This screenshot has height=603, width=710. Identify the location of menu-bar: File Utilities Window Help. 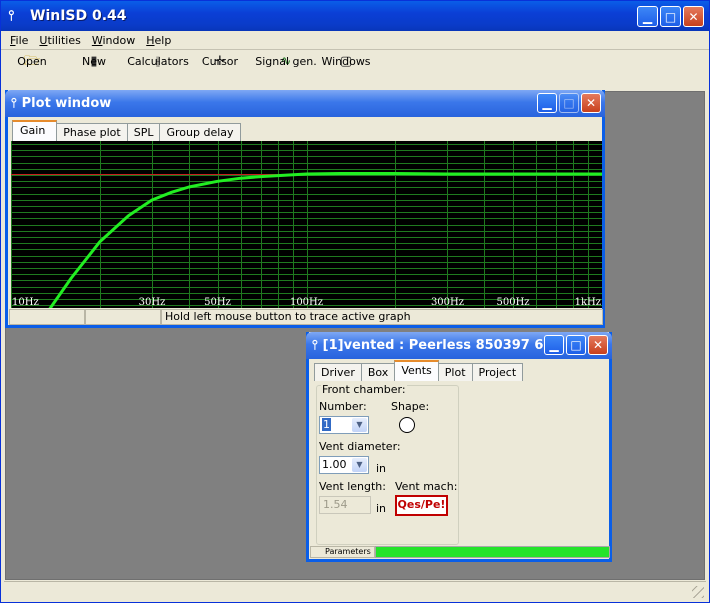
(355, 40).